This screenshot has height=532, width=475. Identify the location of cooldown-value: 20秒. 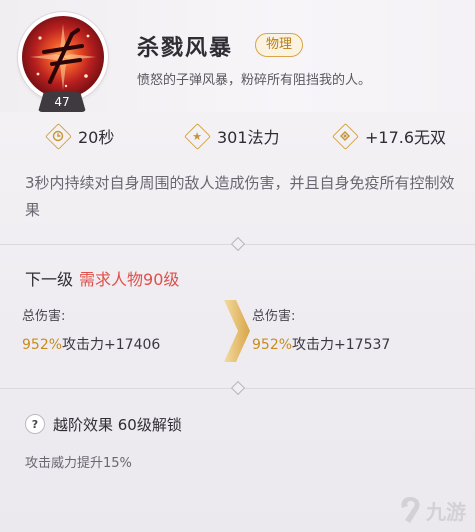
(96, 137).